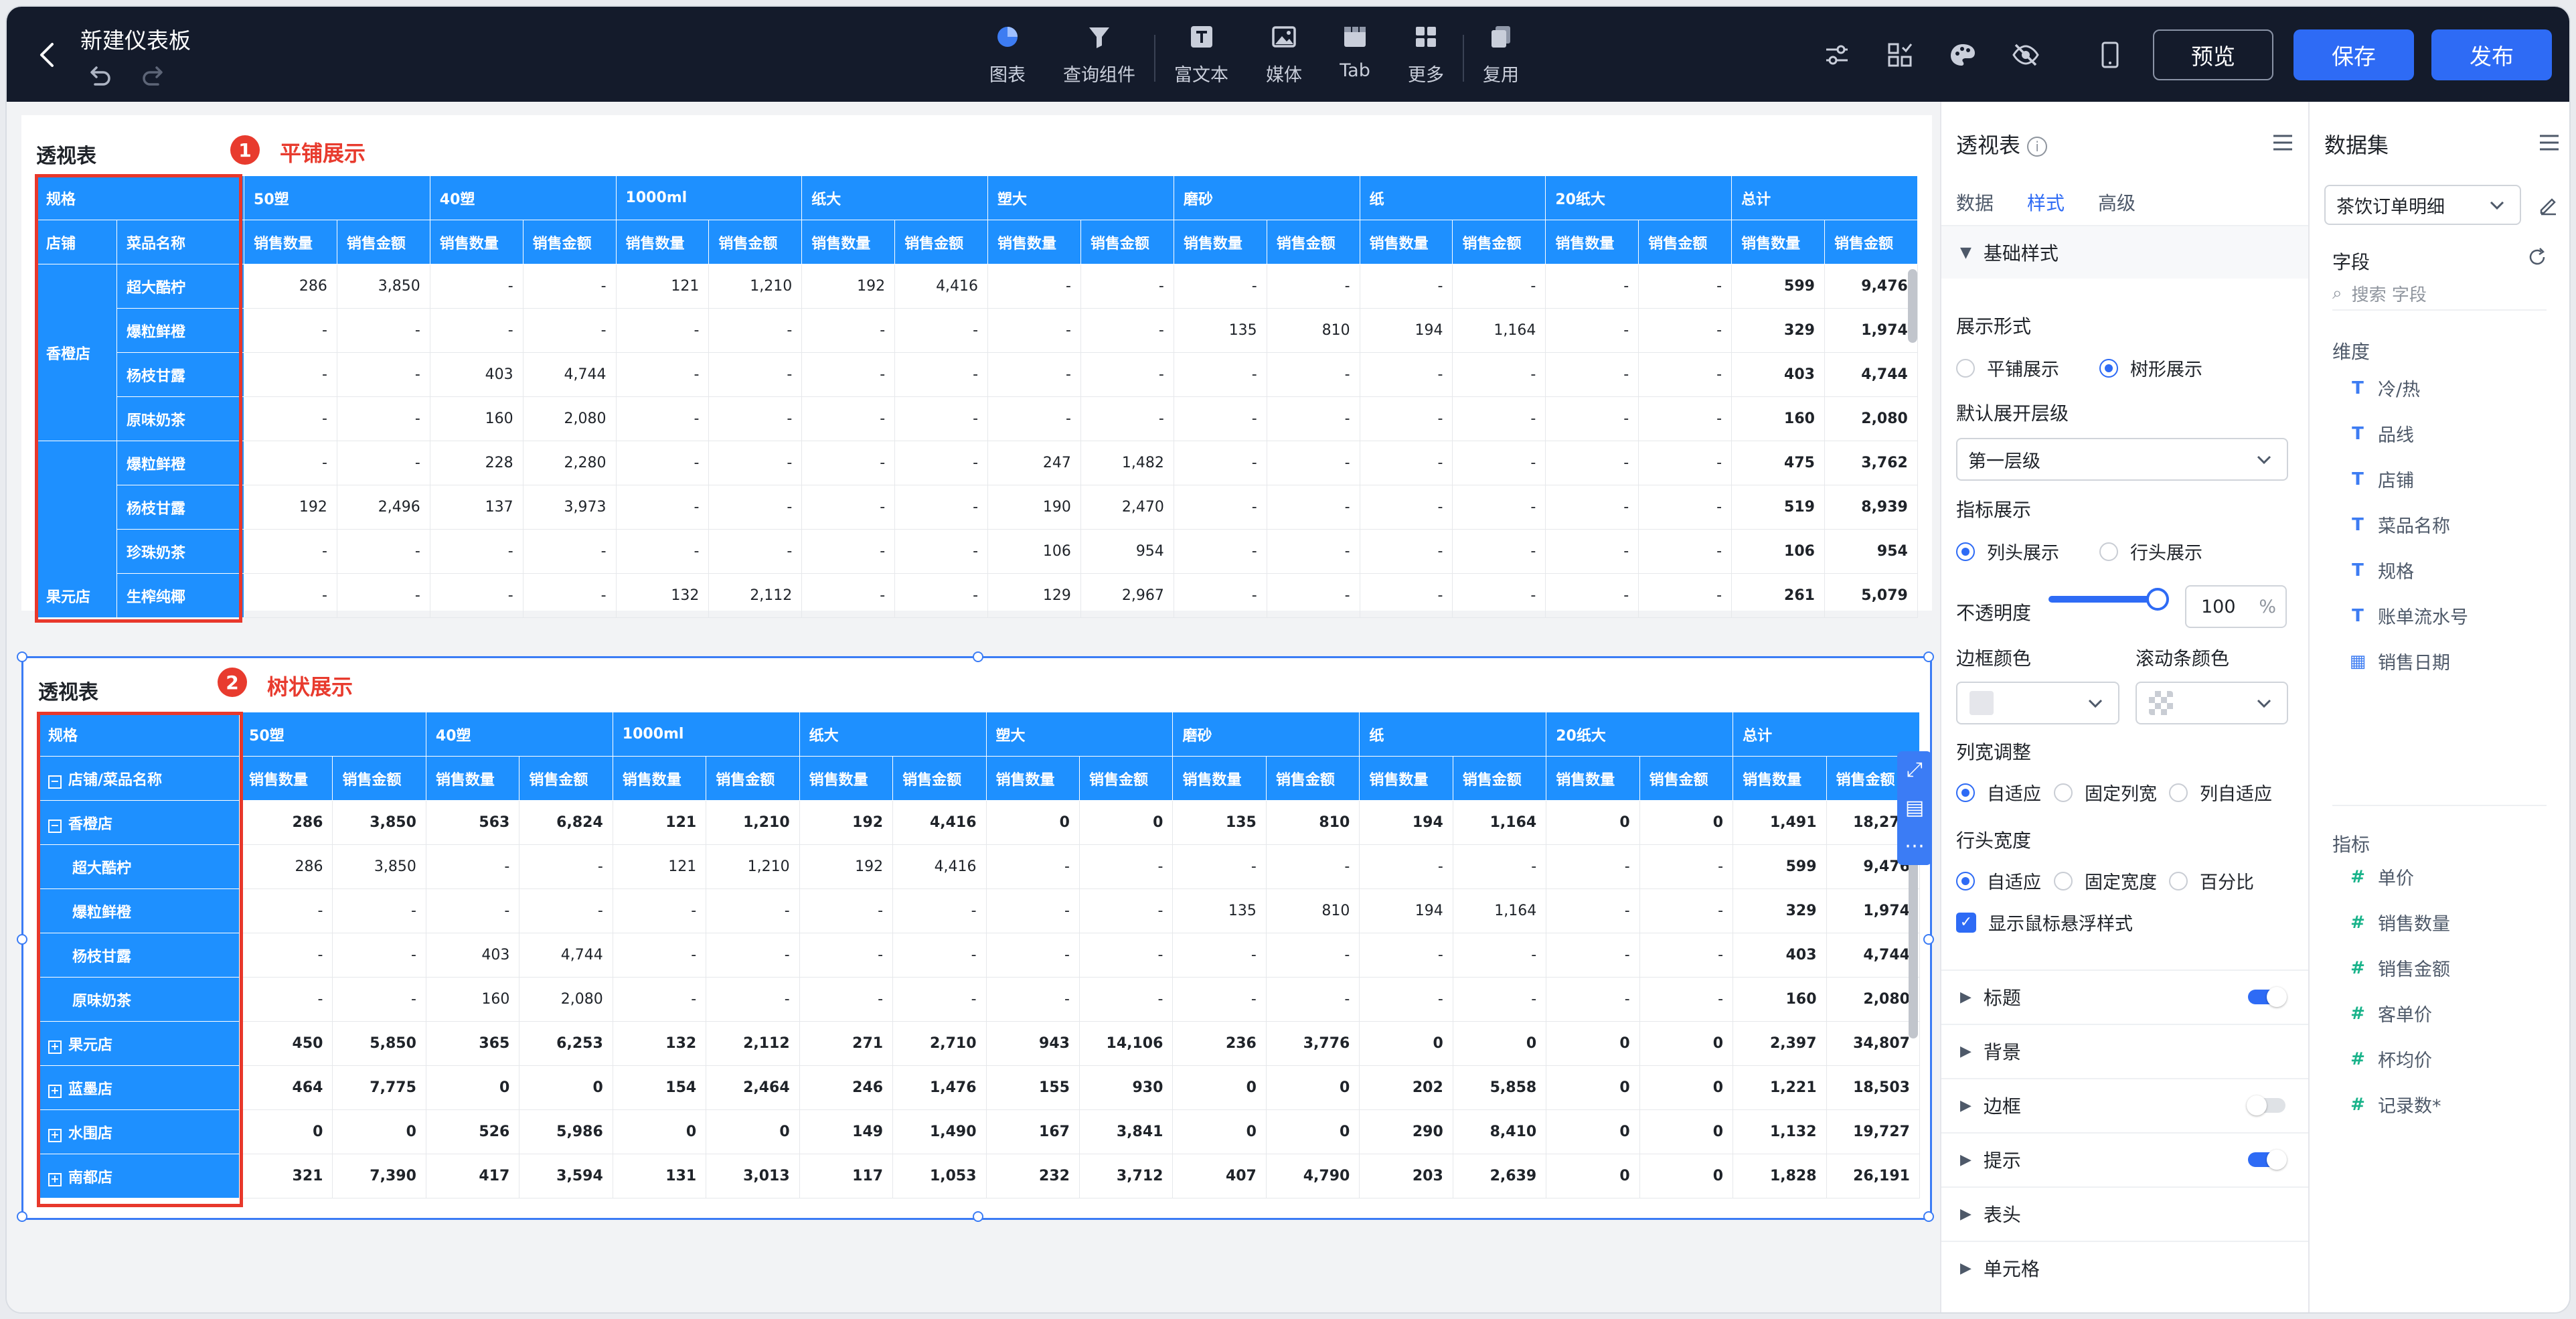  I want to click on value-cell: 5,986, so click(566, 1131).